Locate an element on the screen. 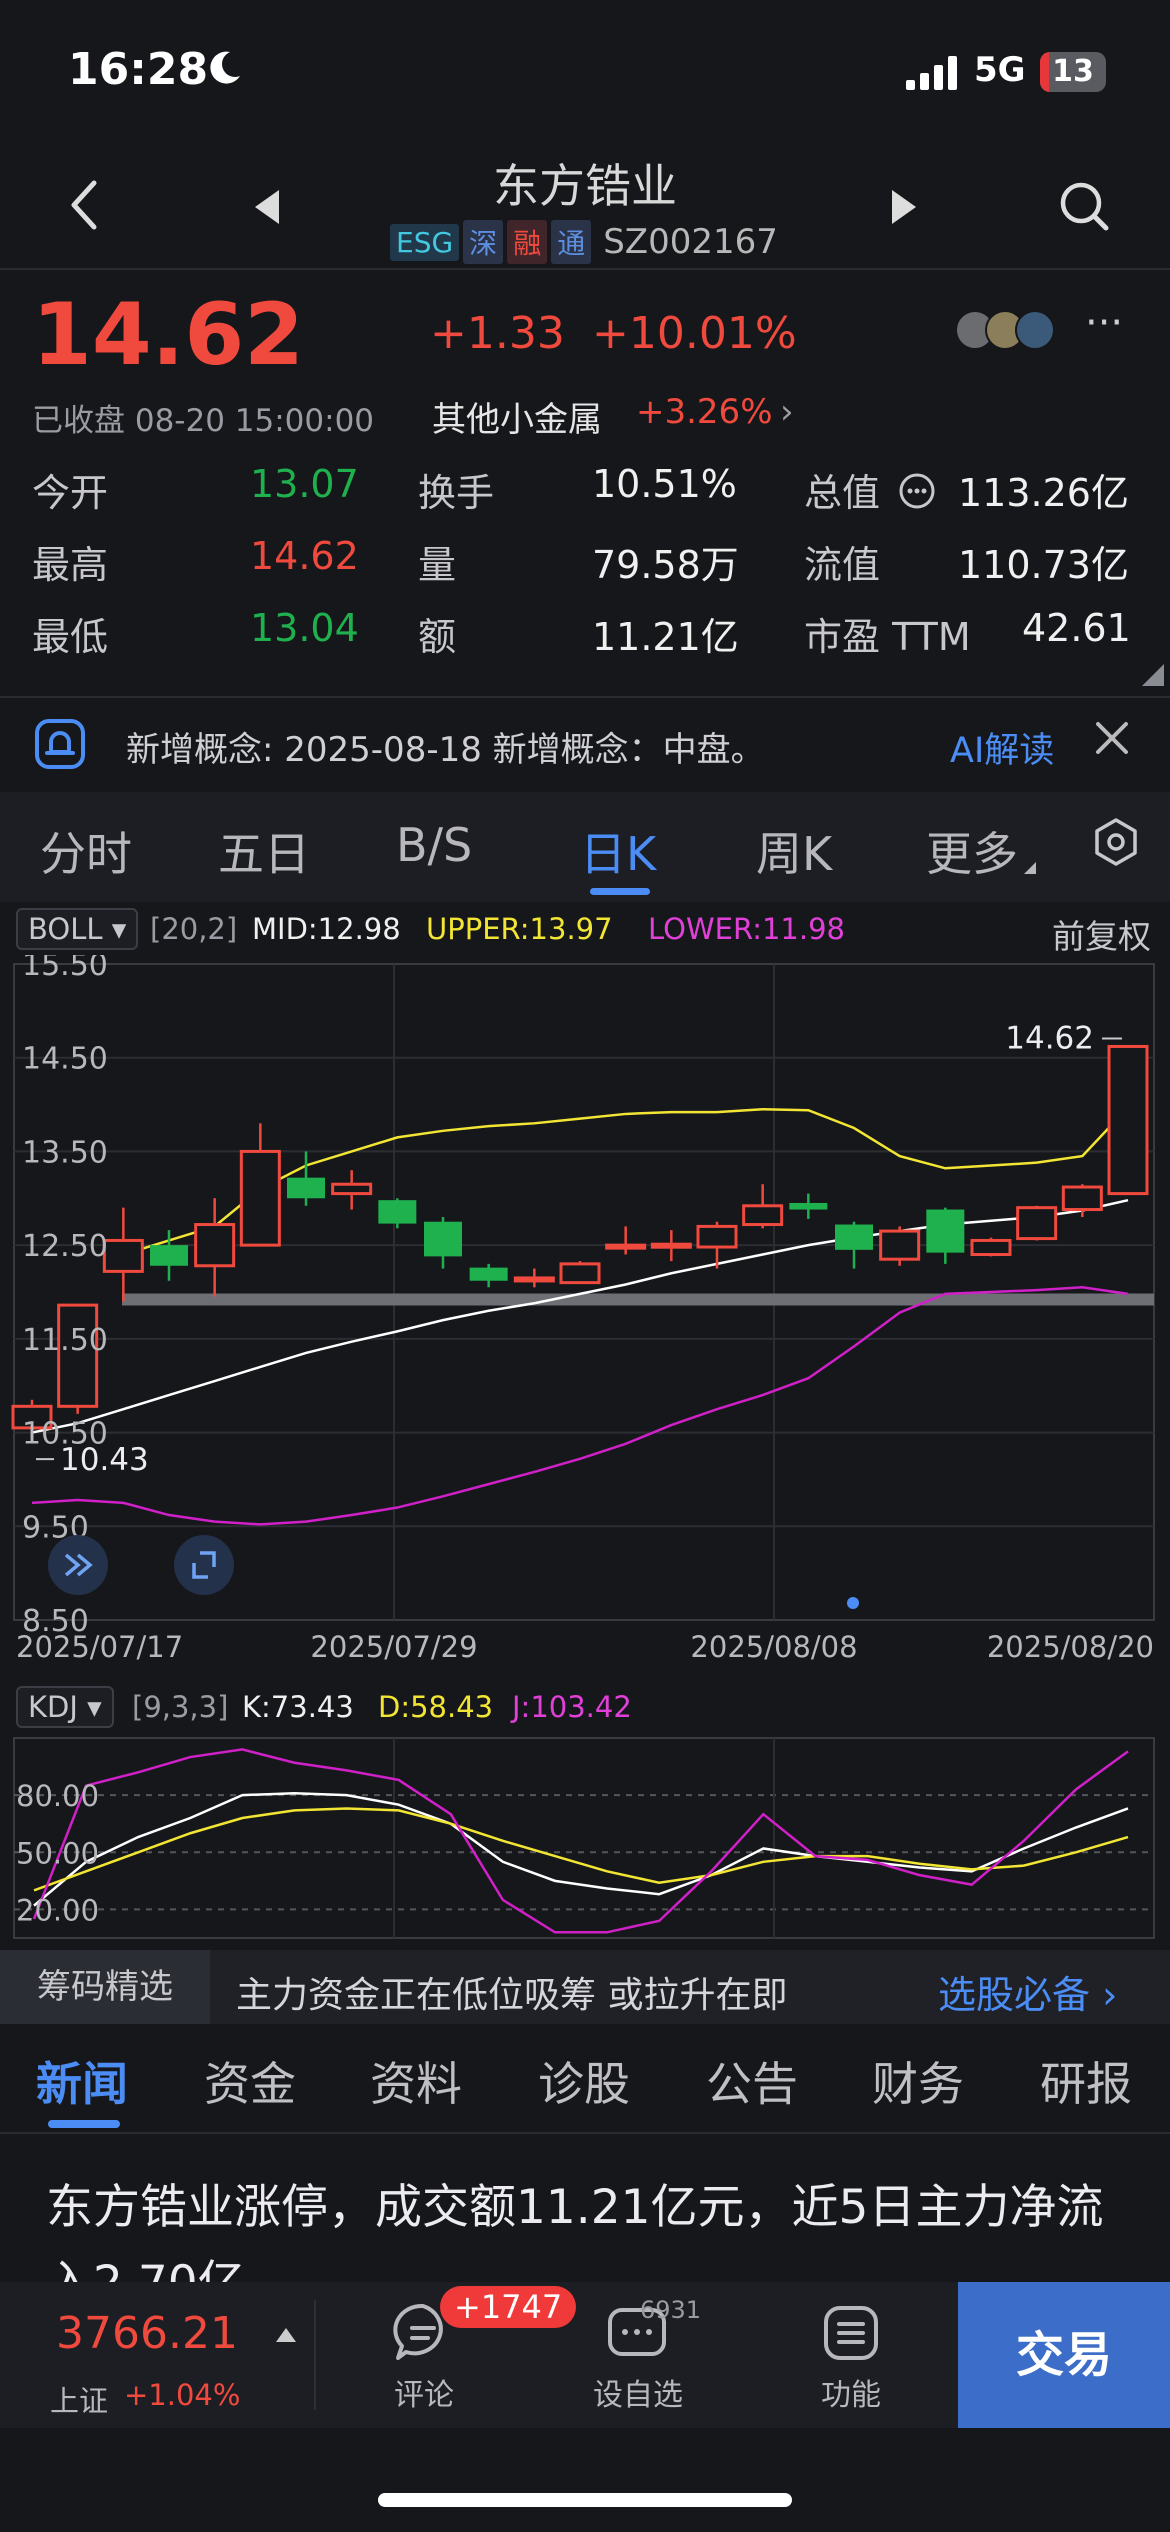 The image size is (1170, 2532). news-divider is located at coordinates (585, 2133).